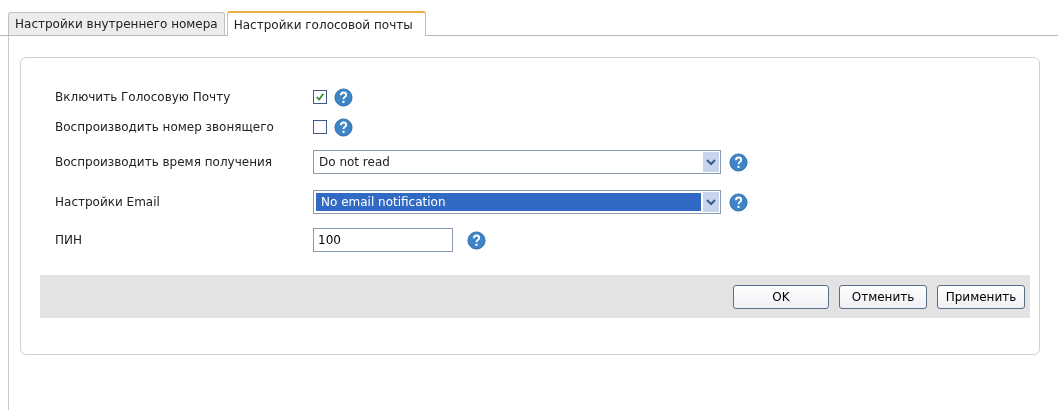  What do you see at coordinates (883, 296) in the screenshot?
I see `dialog-button: Отменить` at bounding box center [883, 296].